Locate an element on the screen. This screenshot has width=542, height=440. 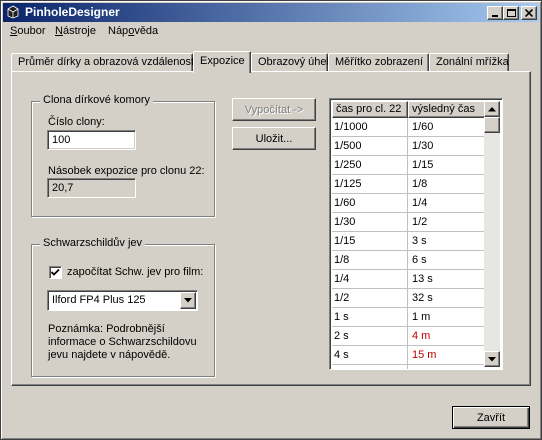
menu-soubor: Soubor is located at coordinates (27, 31).